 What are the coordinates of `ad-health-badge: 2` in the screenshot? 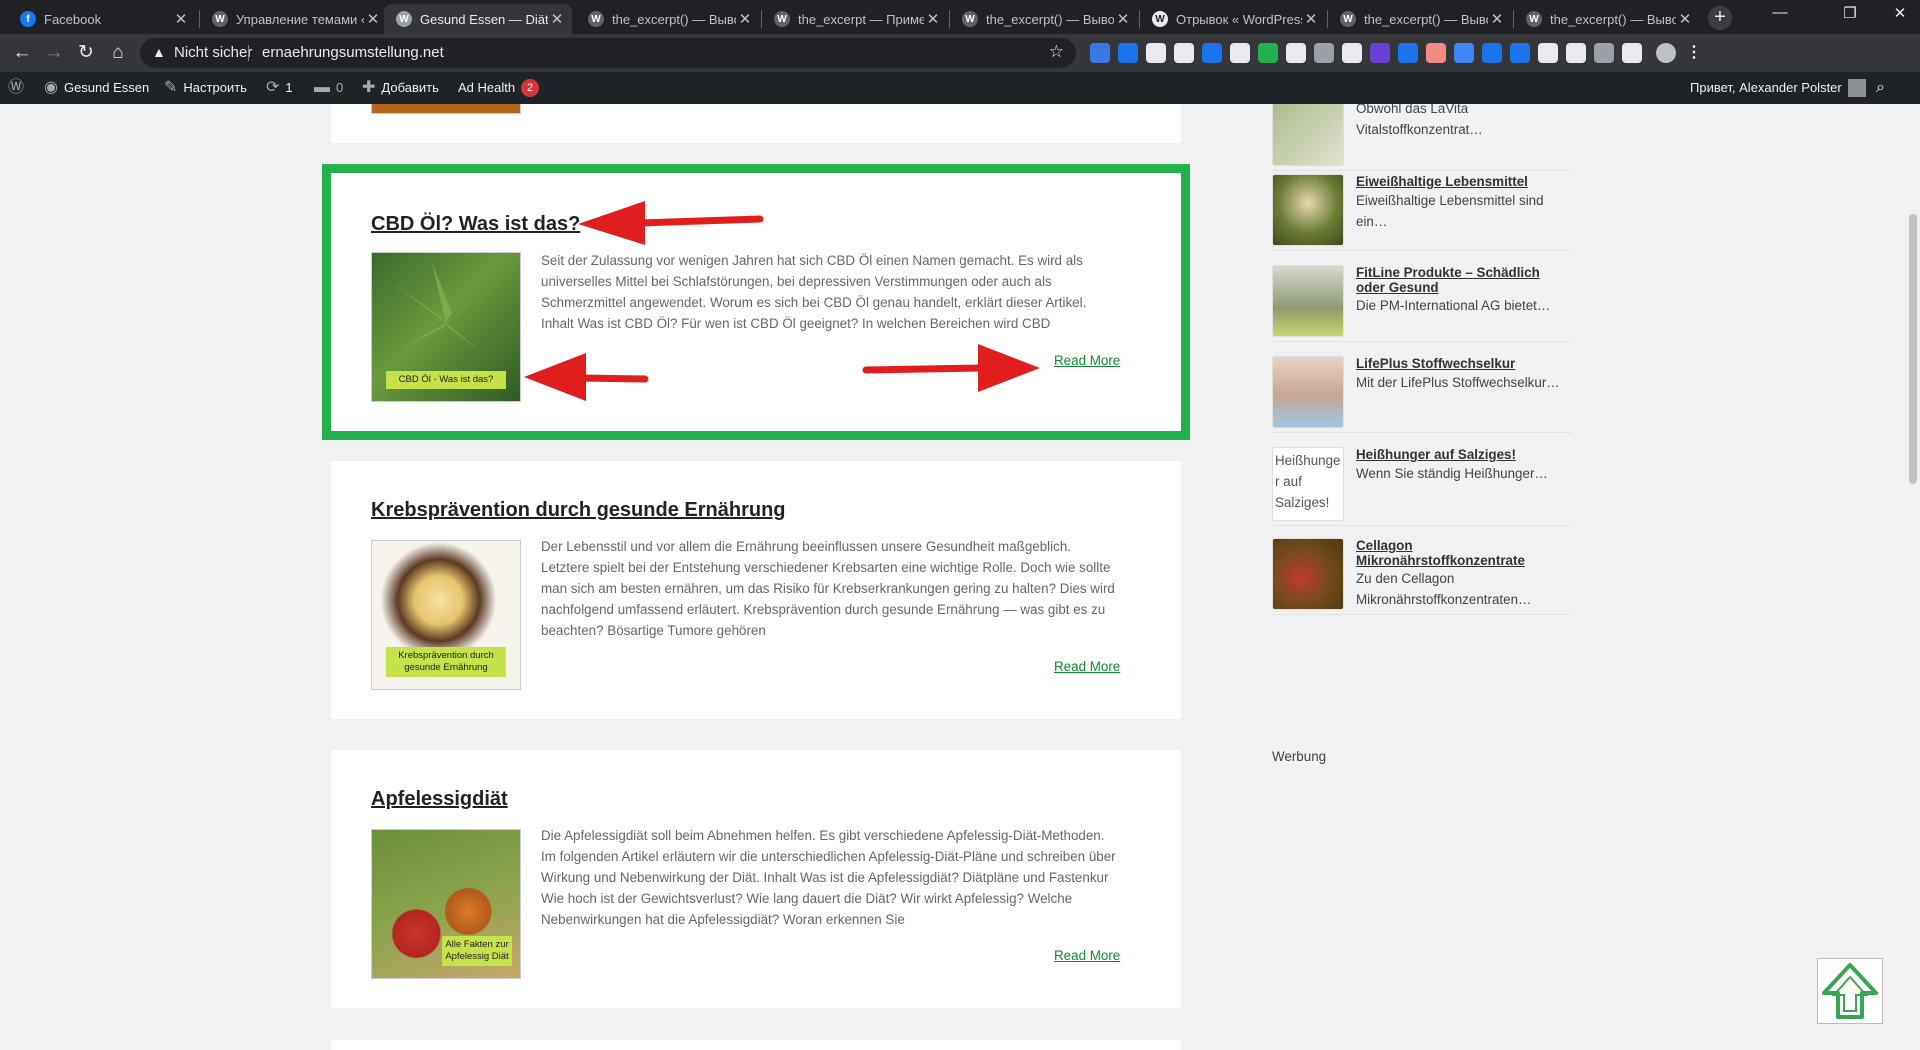 It's located at (530, 88).